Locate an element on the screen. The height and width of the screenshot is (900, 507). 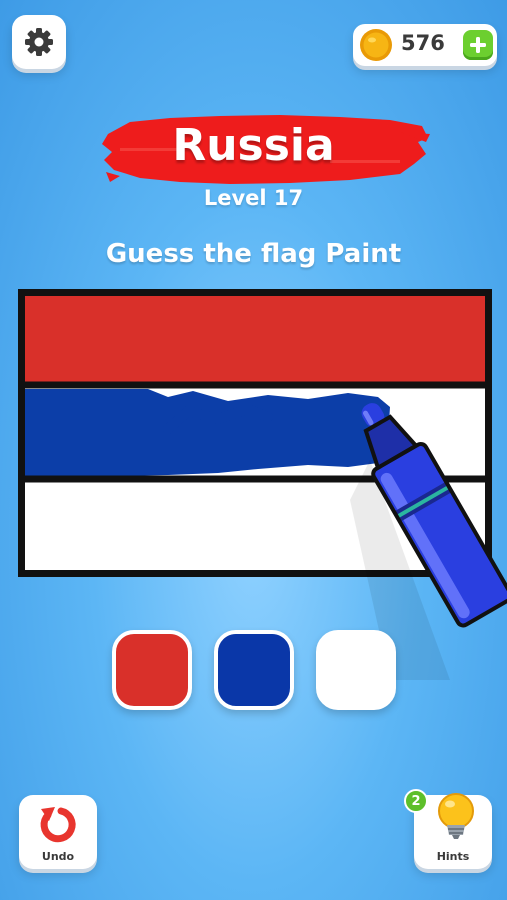
color-swatch-white is located at coordinates (356, 670).